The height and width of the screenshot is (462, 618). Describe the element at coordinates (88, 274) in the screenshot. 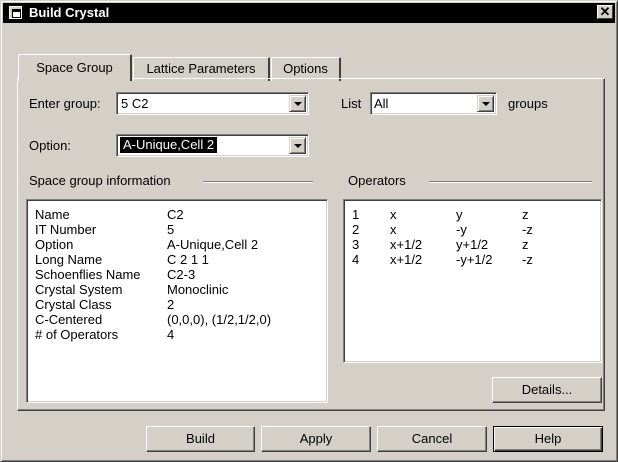

I see `info-key: Schoenflies Name` at that location.